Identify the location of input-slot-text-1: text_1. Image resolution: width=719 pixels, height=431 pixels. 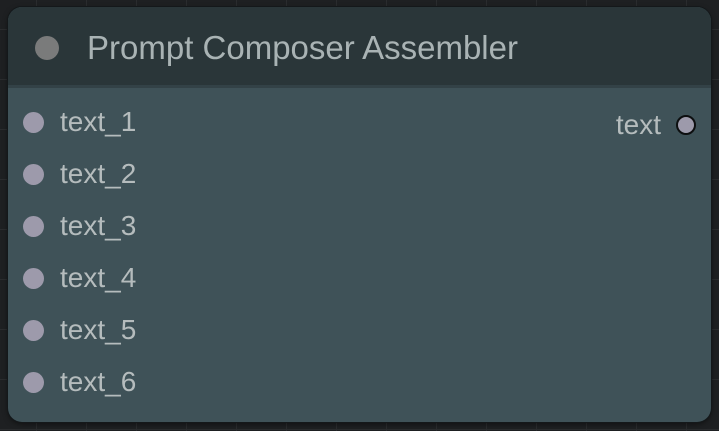
(158, 119).